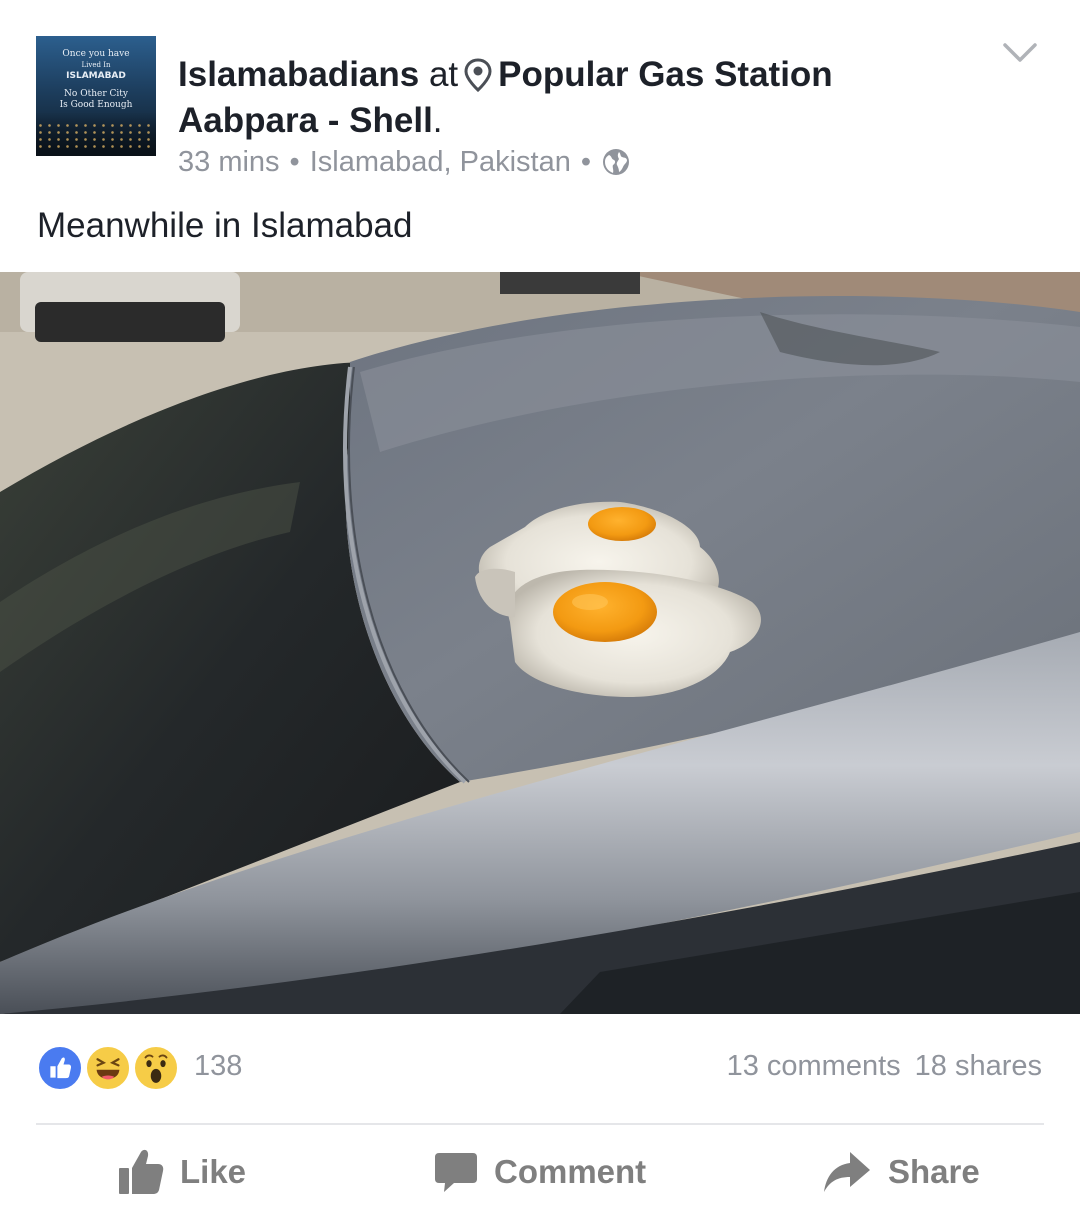 The width and height of the screenshot is (1080, 1218). Describe the element at coordinates (218, 1066) in the screenshot. I see `reaction-count: 138` at that location.